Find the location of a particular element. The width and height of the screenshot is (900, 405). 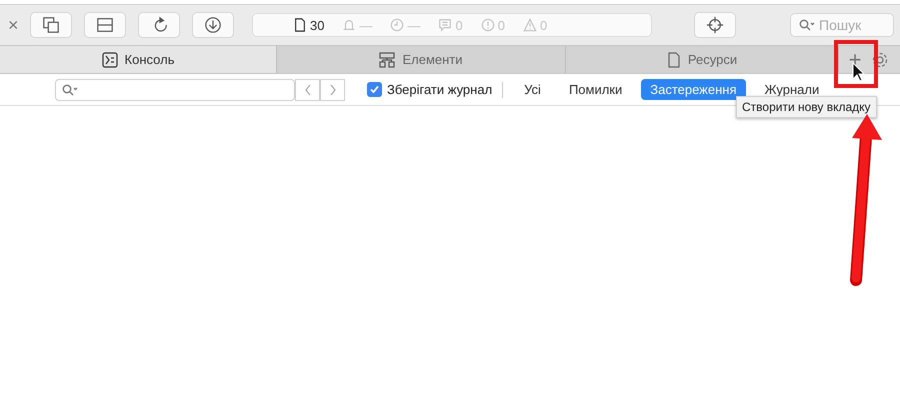

download-icon is located at coordinates (213, 25).